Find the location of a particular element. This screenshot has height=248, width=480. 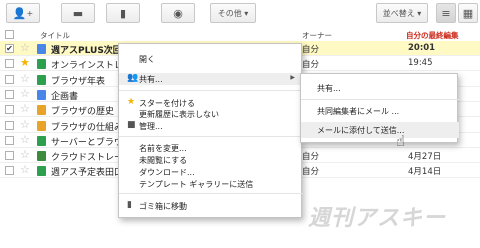

list-view-button: ≡ is located at coordinates (446, 13).